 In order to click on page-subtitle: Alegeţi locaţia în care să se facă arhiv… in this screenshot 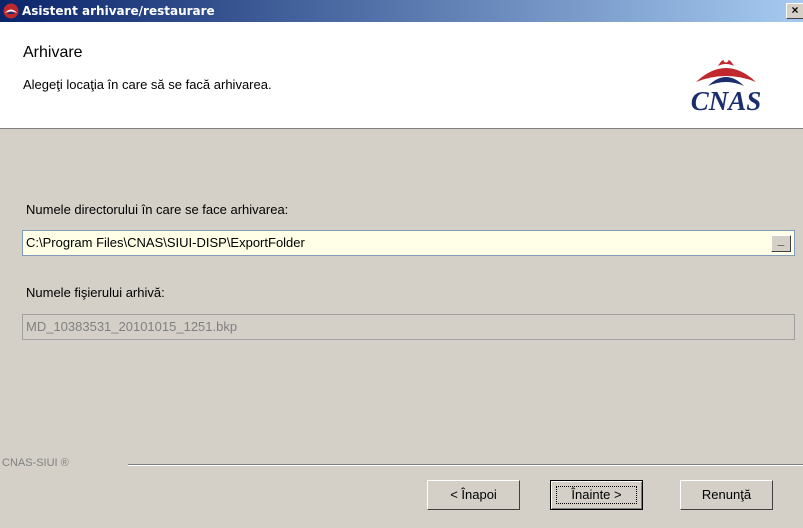, I will do `click(147, 84)`.